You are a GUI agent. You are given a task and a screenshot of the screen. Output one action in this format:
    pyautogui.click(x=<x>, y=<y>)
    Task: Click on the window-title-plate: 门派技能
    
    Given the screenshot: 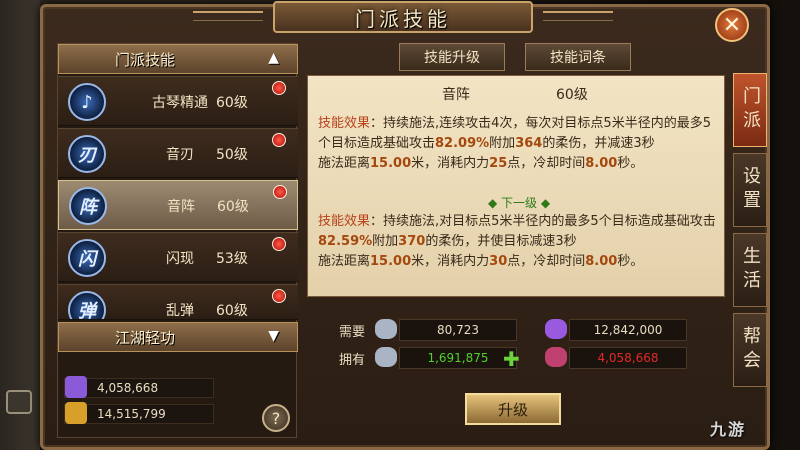 What is the action you would take?
    pyautogui.click(x=403, y=17)
    